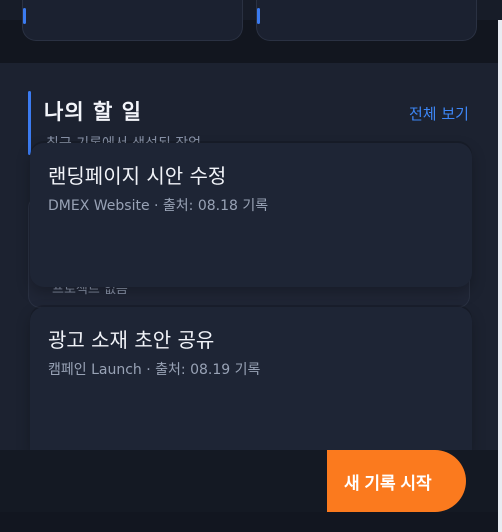 This screenshot has width=502, height=532. I want to click on task-title: 랜딩페이지 시안 수정, so click(137, 176).